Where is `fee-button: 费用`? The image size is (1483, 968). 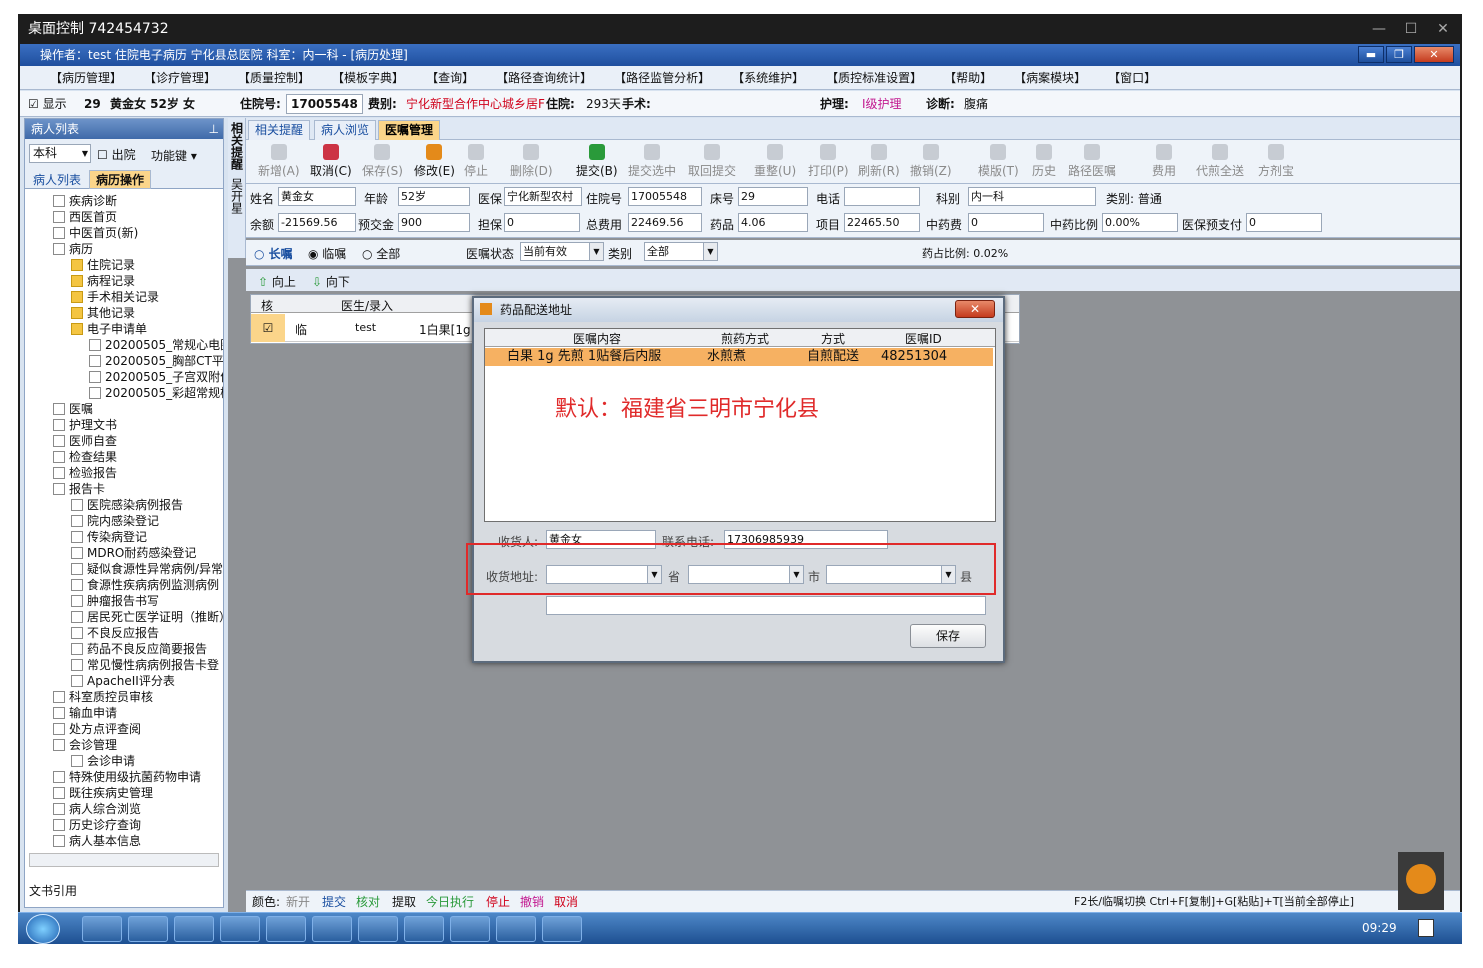
fee-button: 费用 is located at coordinates (1164, 161).